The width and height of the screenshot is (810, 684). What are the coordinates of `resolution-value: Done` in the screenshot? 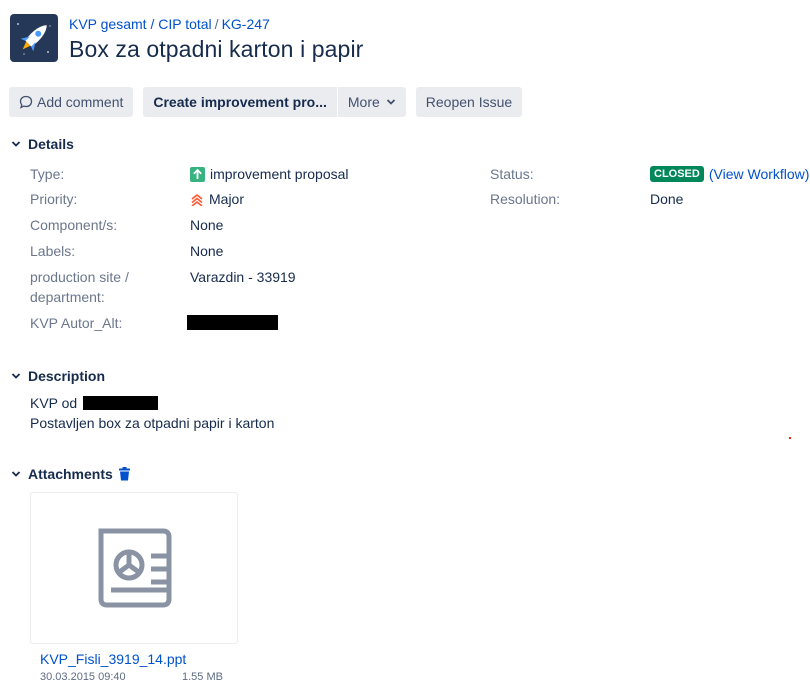 It's located at (667, 199).